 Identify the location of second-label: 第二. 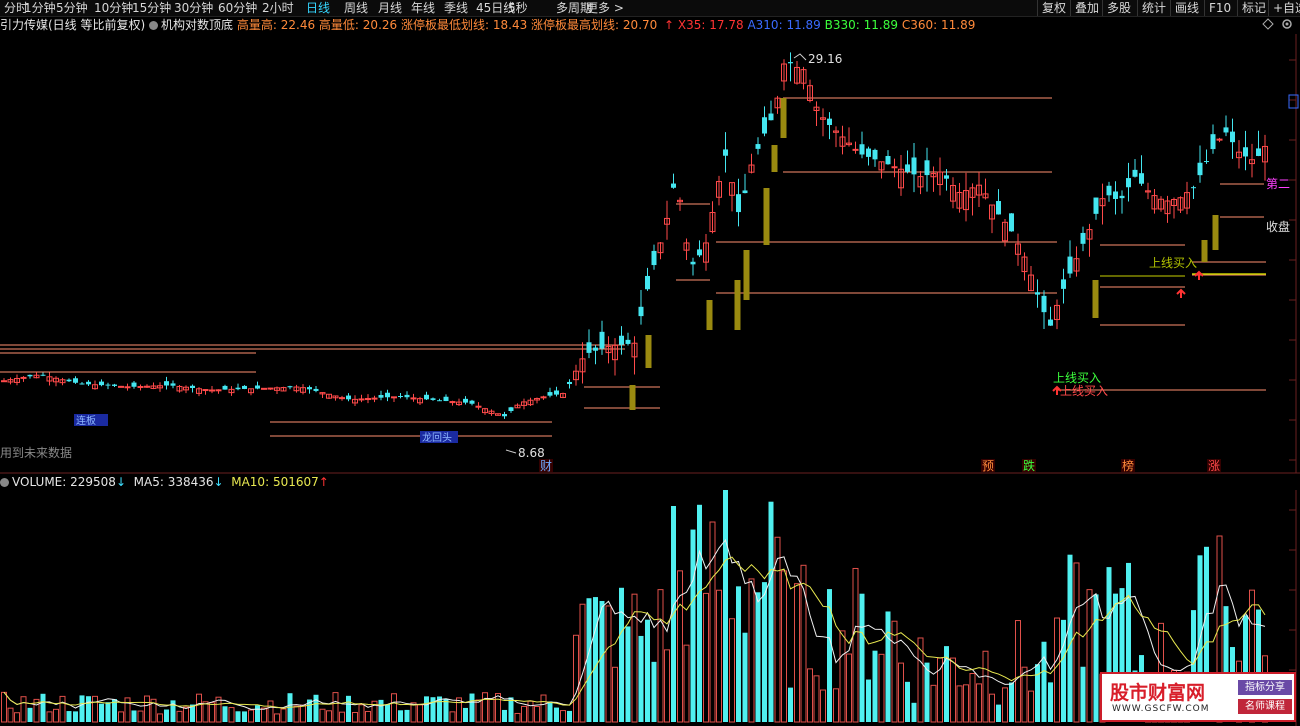
(1278, 184).